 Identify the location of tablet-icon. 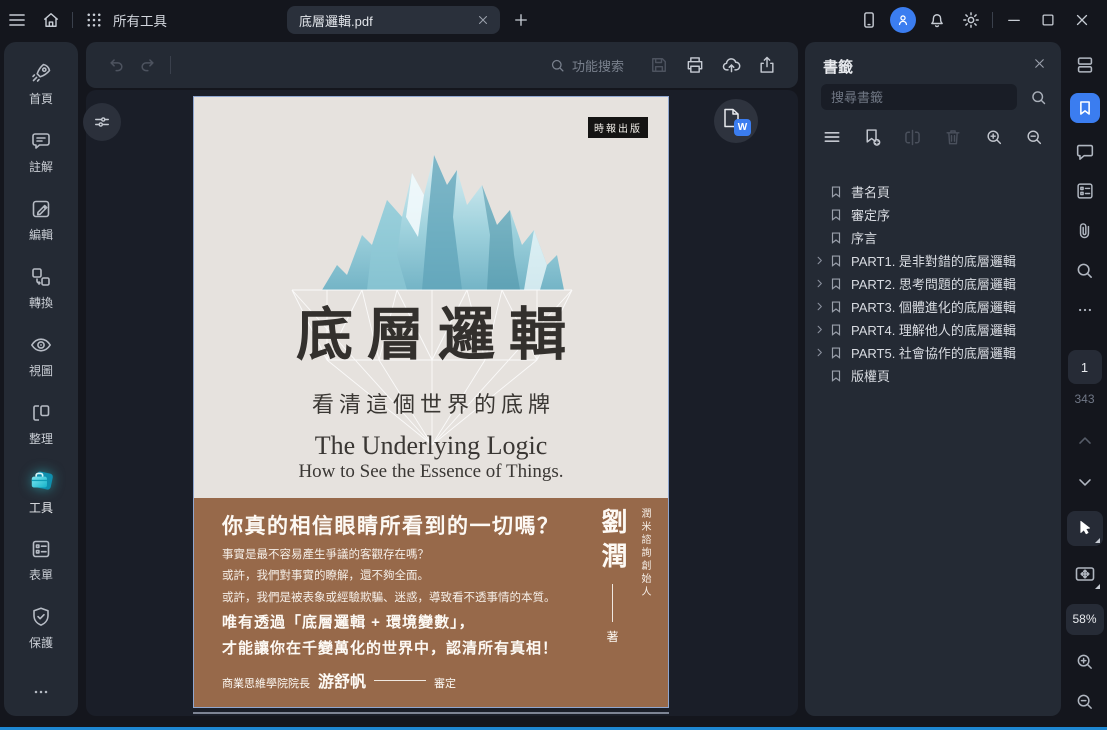
(869, 20).